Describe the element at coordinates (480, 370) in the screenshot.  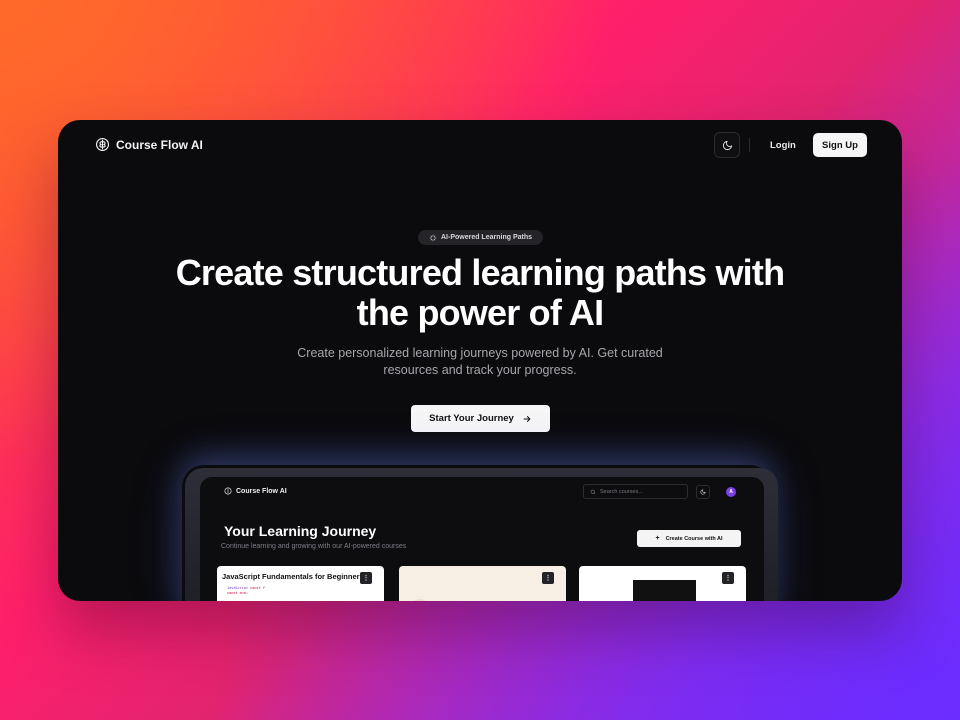
I see `hero-subtitle-line-2: resources and track your progress.` at that location.